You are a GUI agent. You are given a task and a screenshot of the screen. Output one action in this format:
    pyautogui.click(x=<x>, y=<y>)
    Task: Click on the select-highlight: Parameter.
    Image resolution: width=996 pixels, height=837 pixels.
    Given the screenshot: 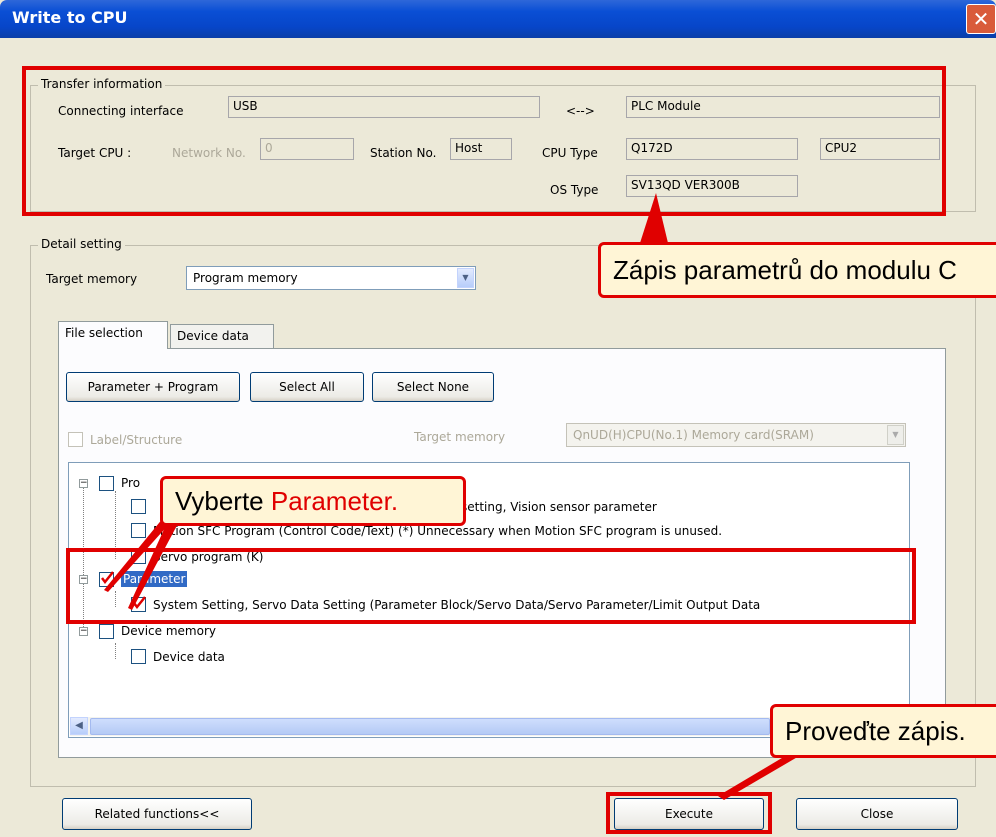 What is the action you would take?
    pyautogui.click(x=334, y=501)
    